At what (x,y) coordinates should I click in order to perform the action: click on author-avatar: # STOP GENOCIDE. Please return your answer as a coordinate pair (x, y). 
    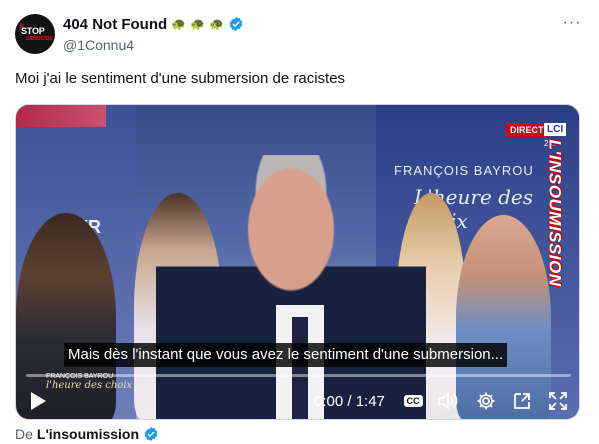
    Looking at the image, I should click on (35, 34).